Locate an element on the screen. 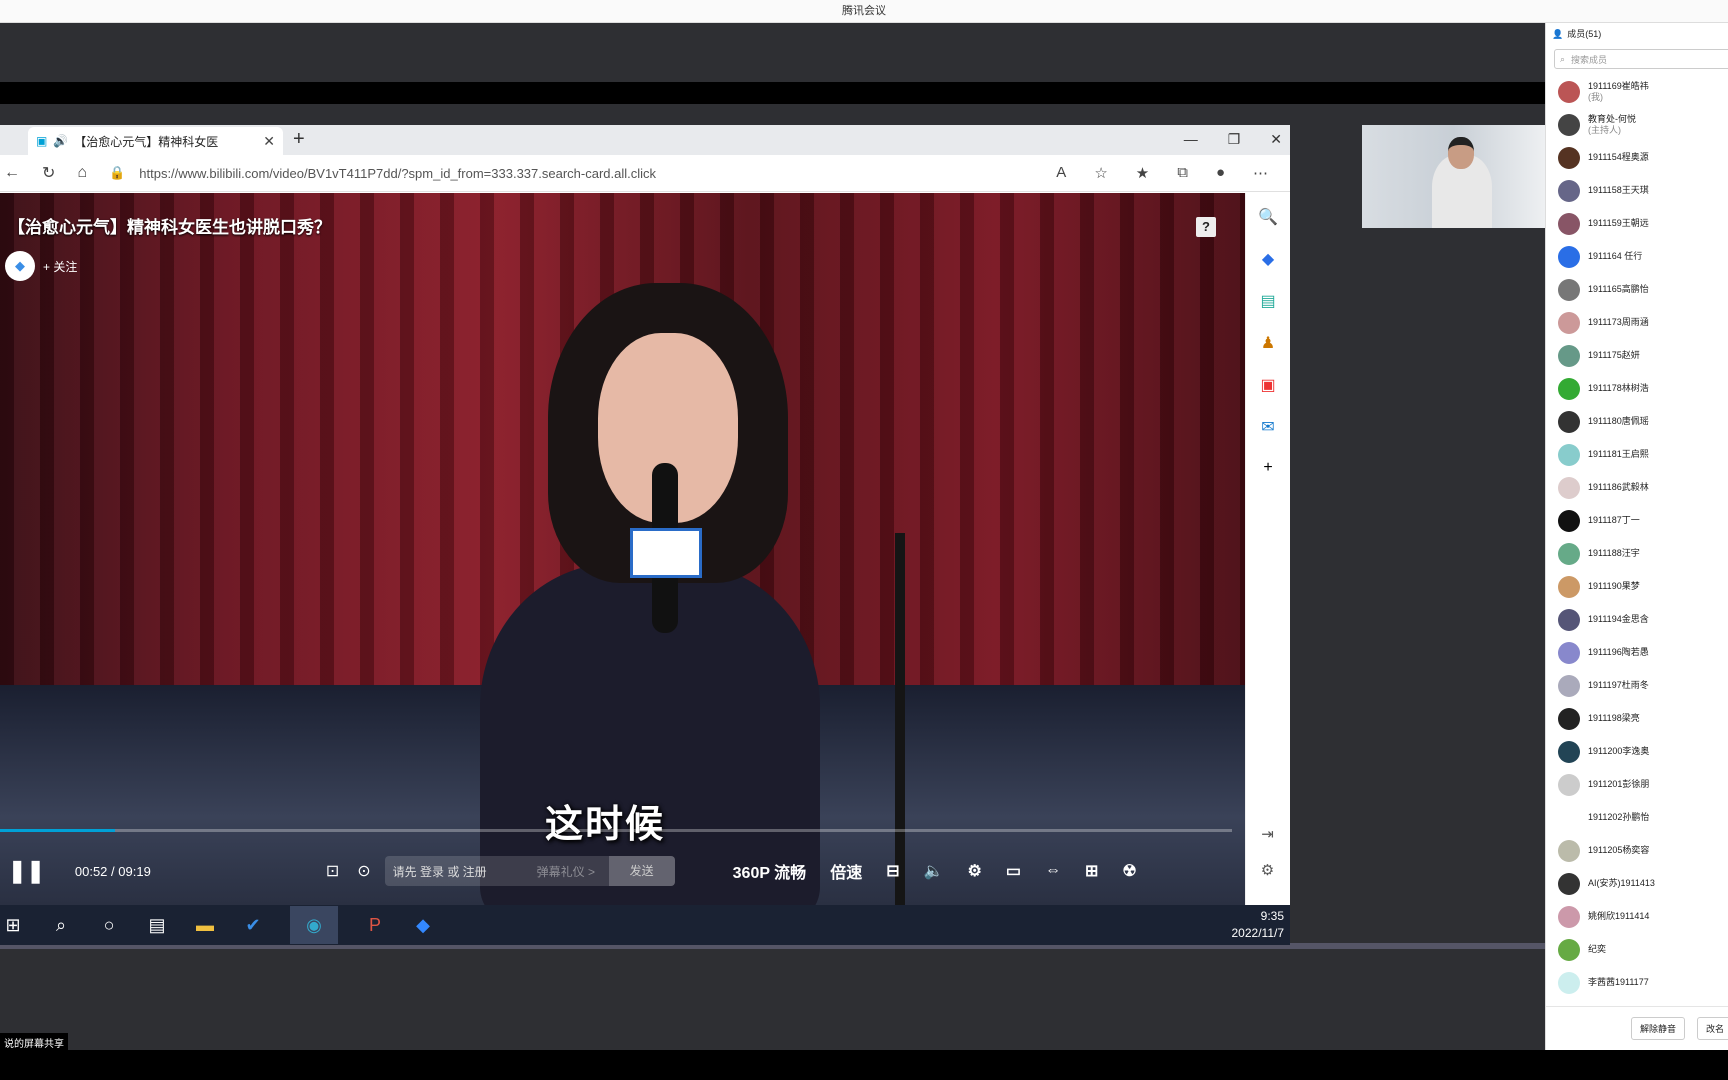 The height and width of the screenshot is (1080, 1728). sidebar-settings-icon: ⚙ is located at coordinates (1267, 870).